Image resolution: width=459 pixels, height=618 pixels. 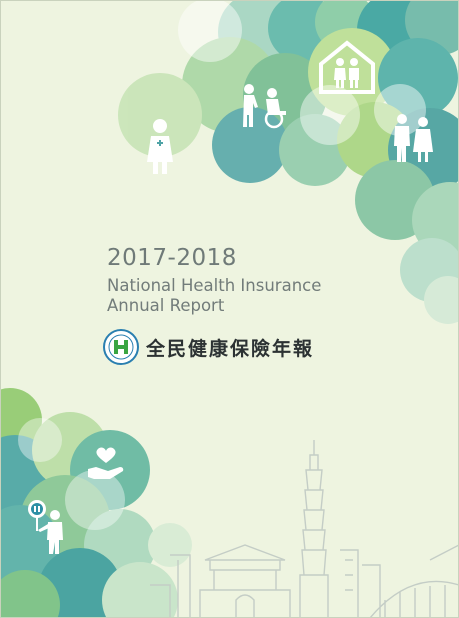 What do you see at coordinates (264, 106) in the screenshot?
I see `caregiver-wheelchair-icon` at bounding box center [264, 106].